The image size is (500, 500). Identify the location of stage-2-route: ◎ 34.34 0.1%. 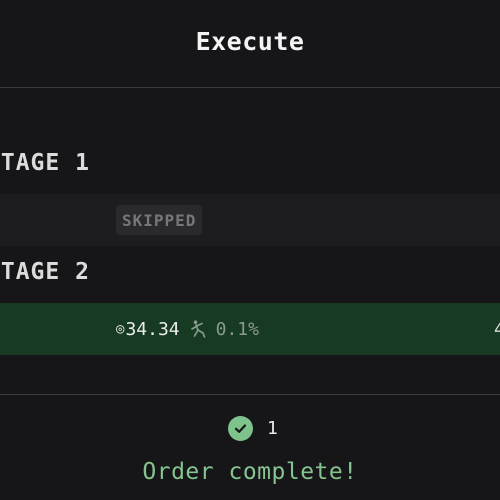
(187, 329).